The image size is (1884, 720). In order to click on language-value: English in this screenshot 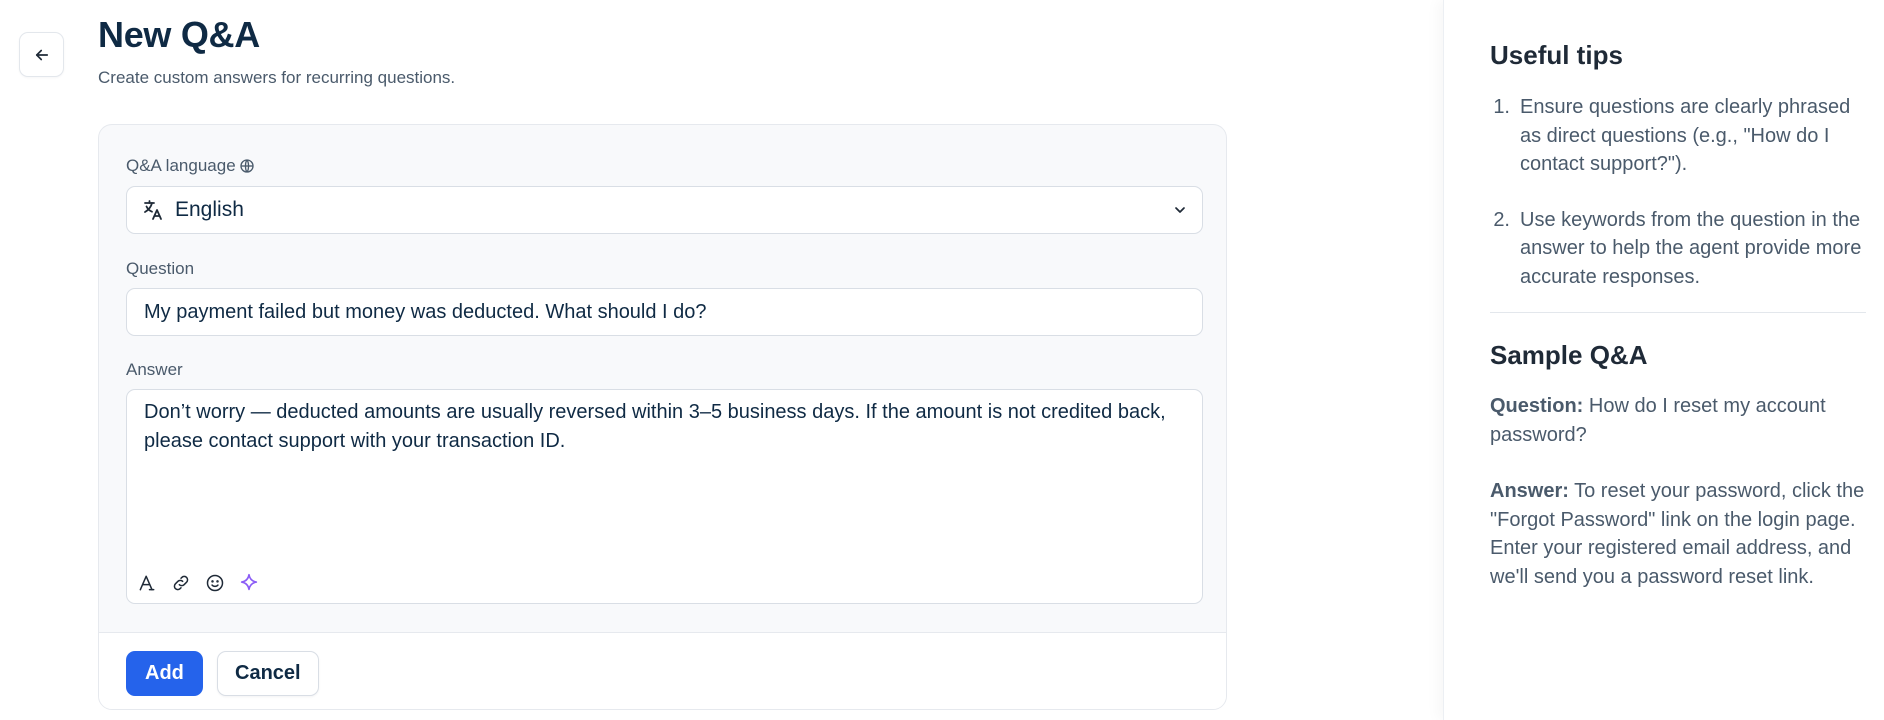, I will do `click(209, 209)`.